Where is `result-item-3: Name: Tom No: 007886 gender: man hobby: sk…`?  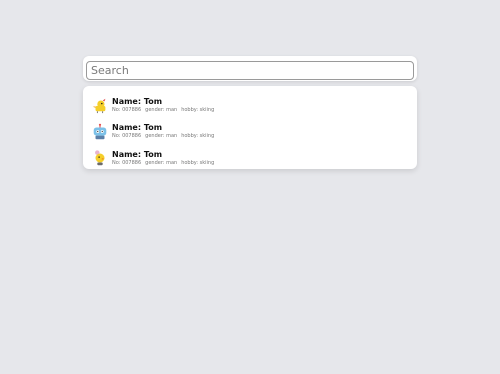 result-item-3: Name: Tom No: 007886 gender: man hobby: sk… is located at coordinates (250, 158).